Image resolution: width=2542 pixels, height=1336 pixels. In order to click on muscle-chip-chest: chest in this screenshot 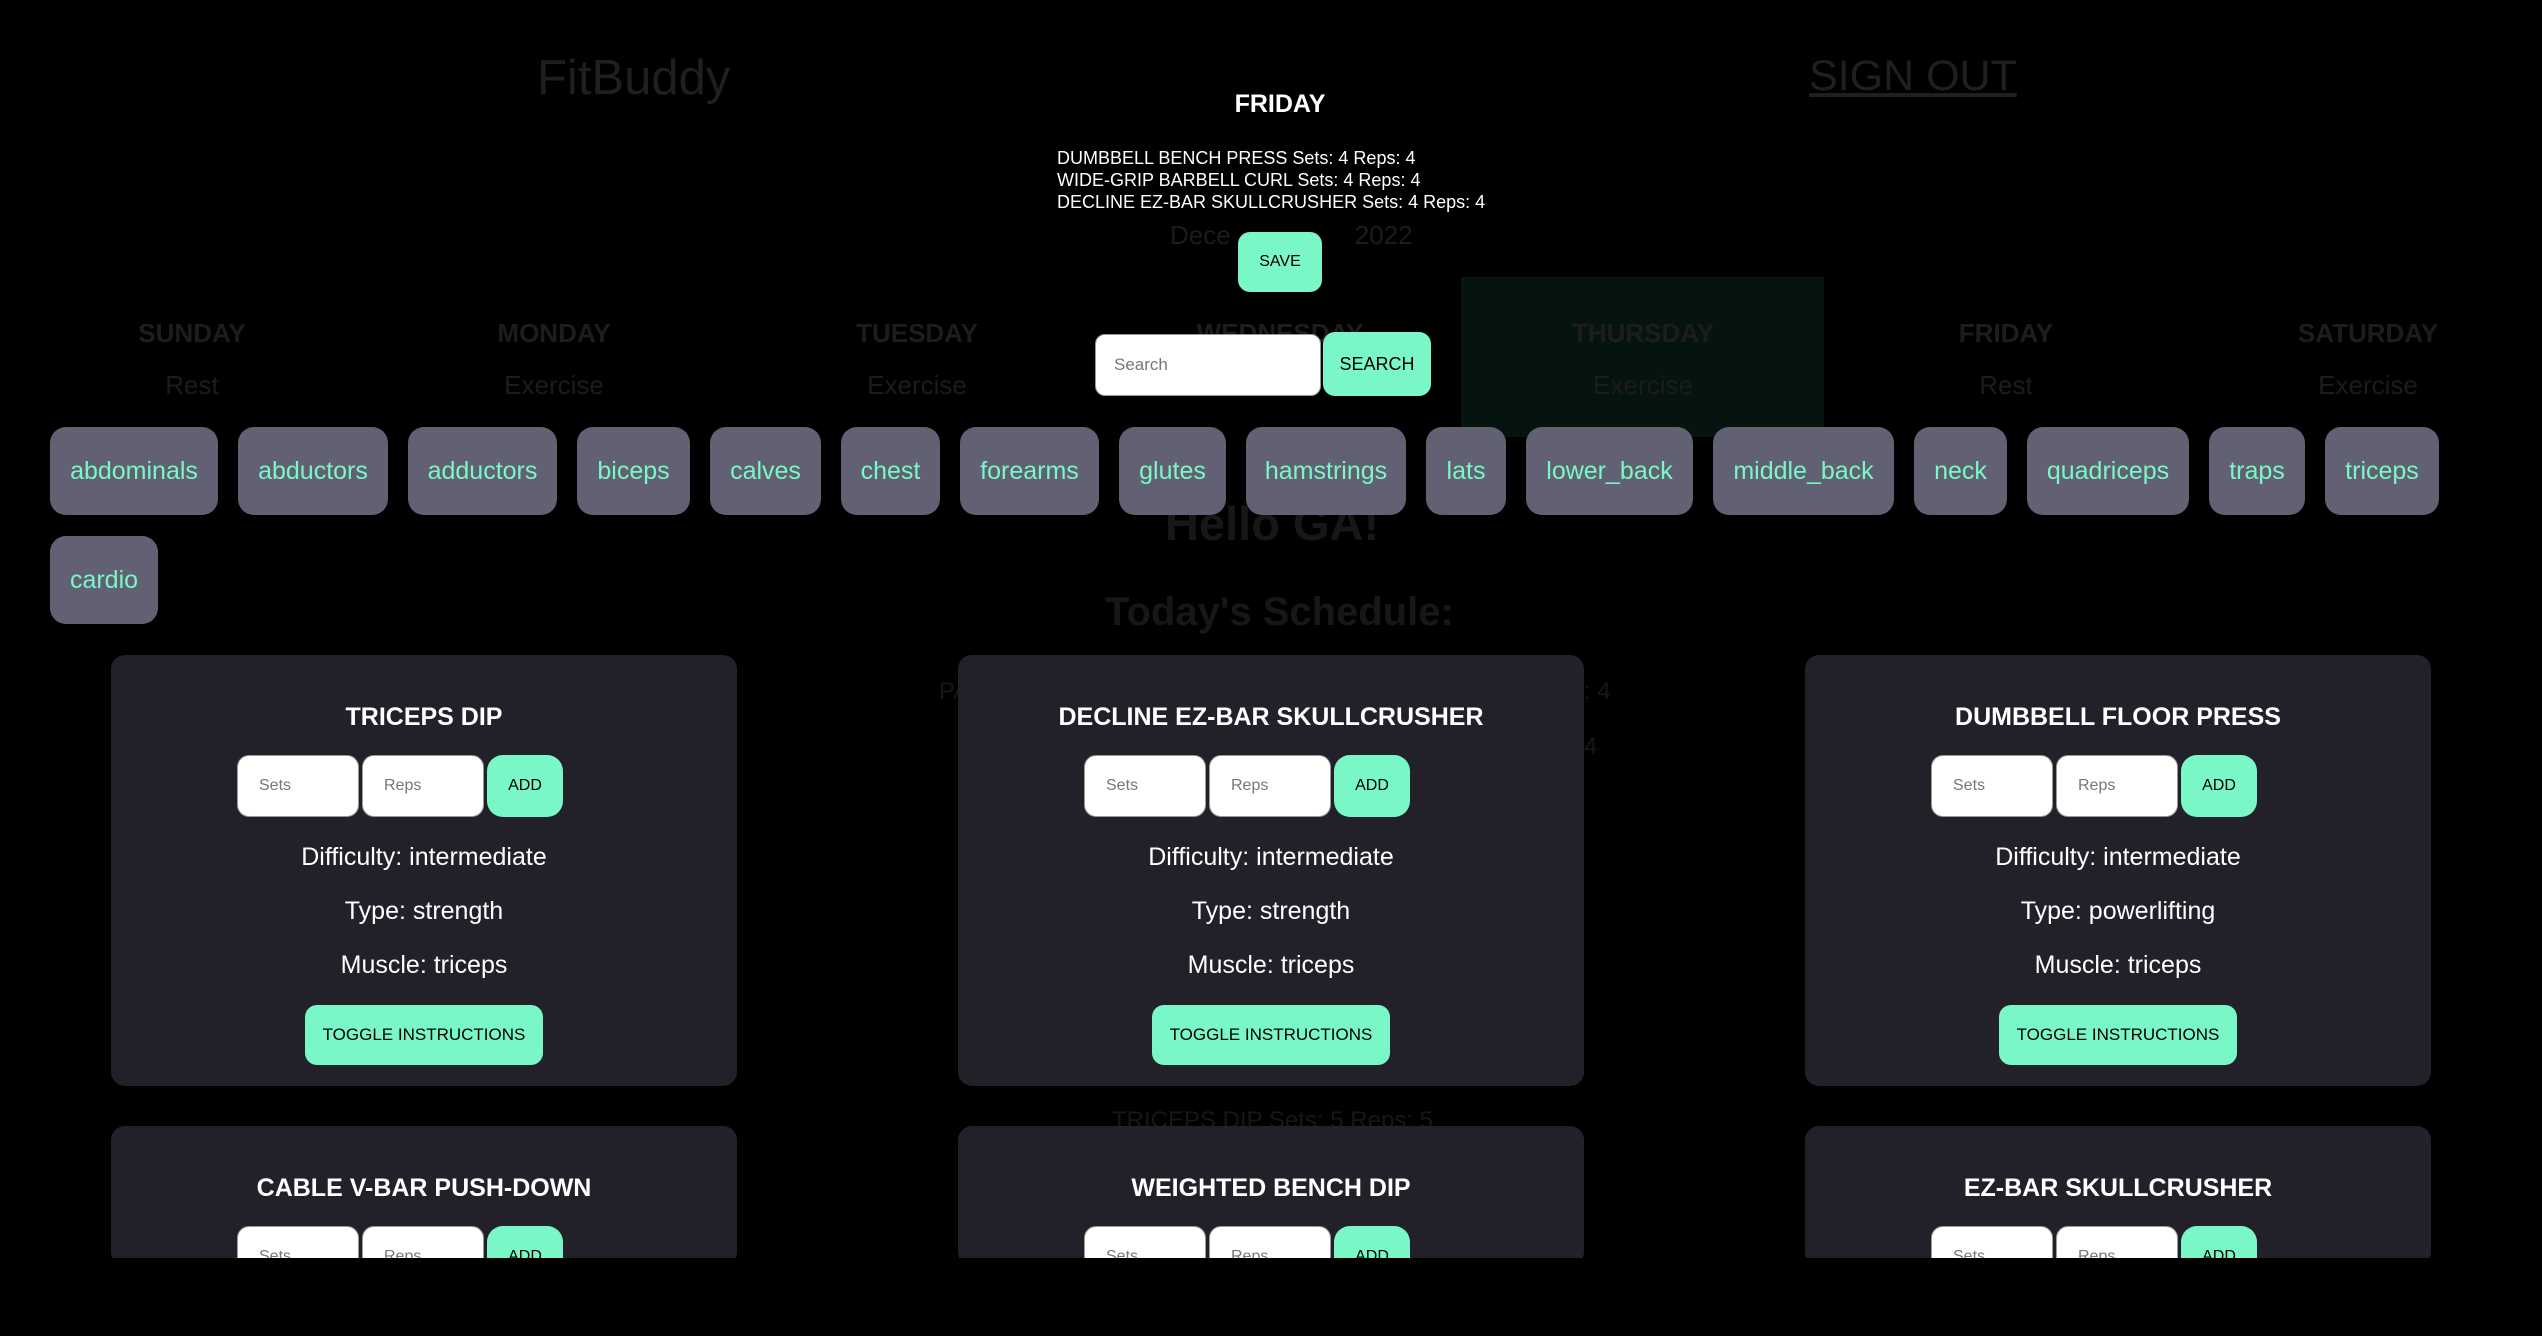, I will do `click(890, 471)`.